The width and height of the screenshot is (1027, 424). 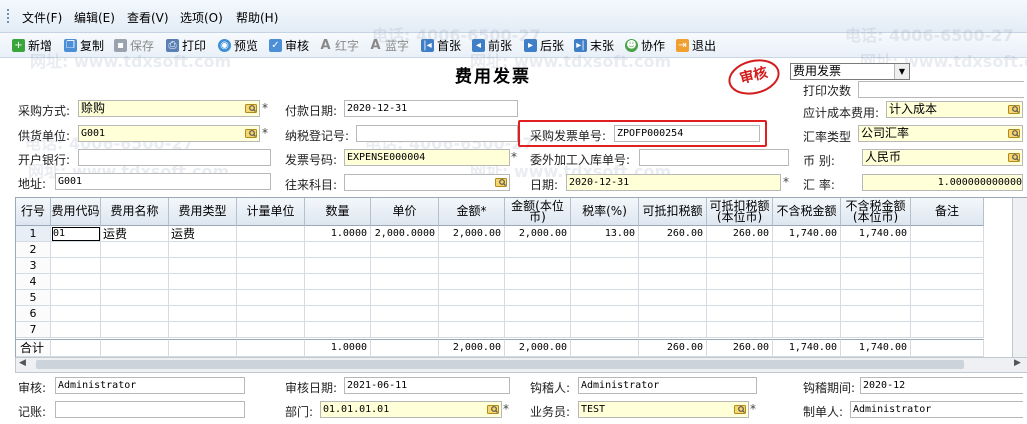 What do you see at coordinates (22, 363) in the screenshot?
I see `scroll-left-icon: ◀` at bounding box center [22, 363].